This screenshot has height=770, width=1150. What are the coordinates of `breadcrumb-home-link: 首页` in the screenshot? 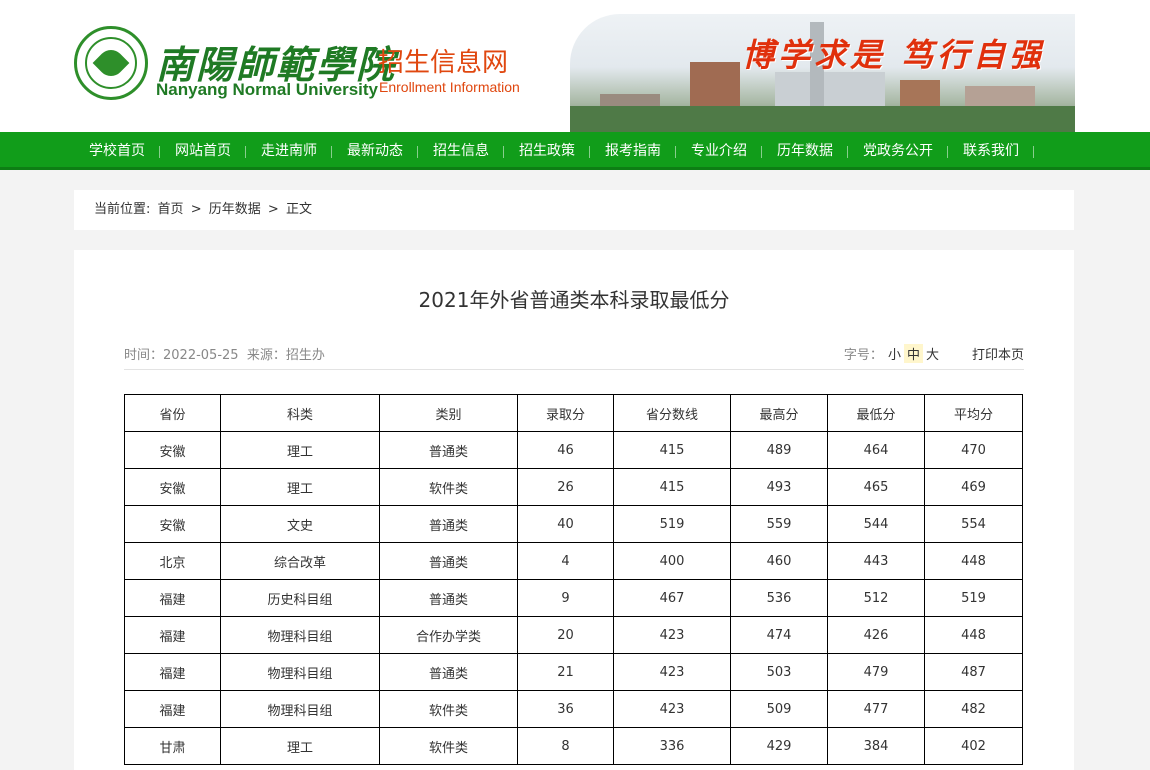 It's located at (171, 209).